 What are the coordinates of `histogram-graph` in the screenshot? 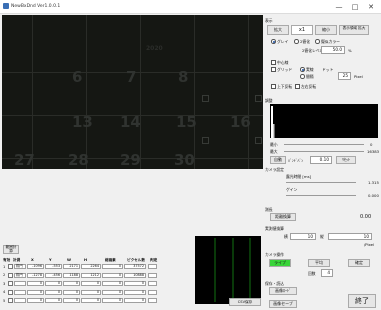 It's located at (324, 121).